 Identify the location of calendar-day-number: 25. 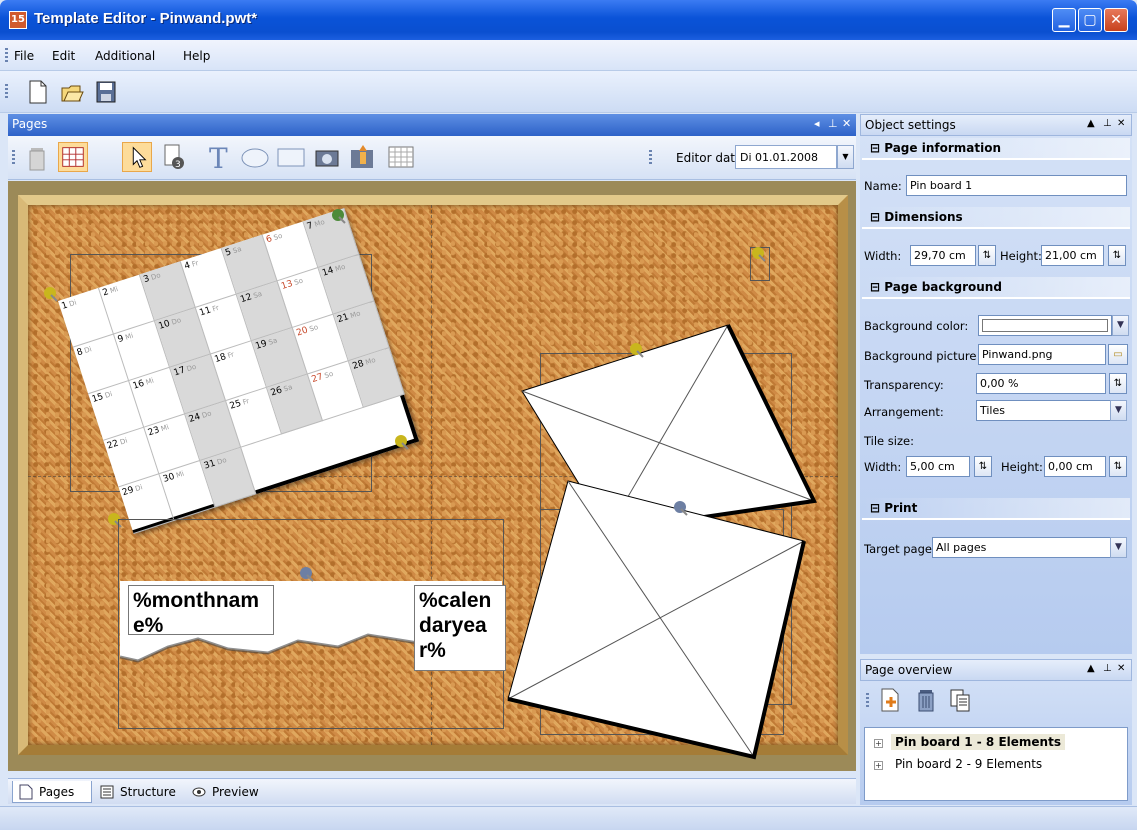
(235, 405).